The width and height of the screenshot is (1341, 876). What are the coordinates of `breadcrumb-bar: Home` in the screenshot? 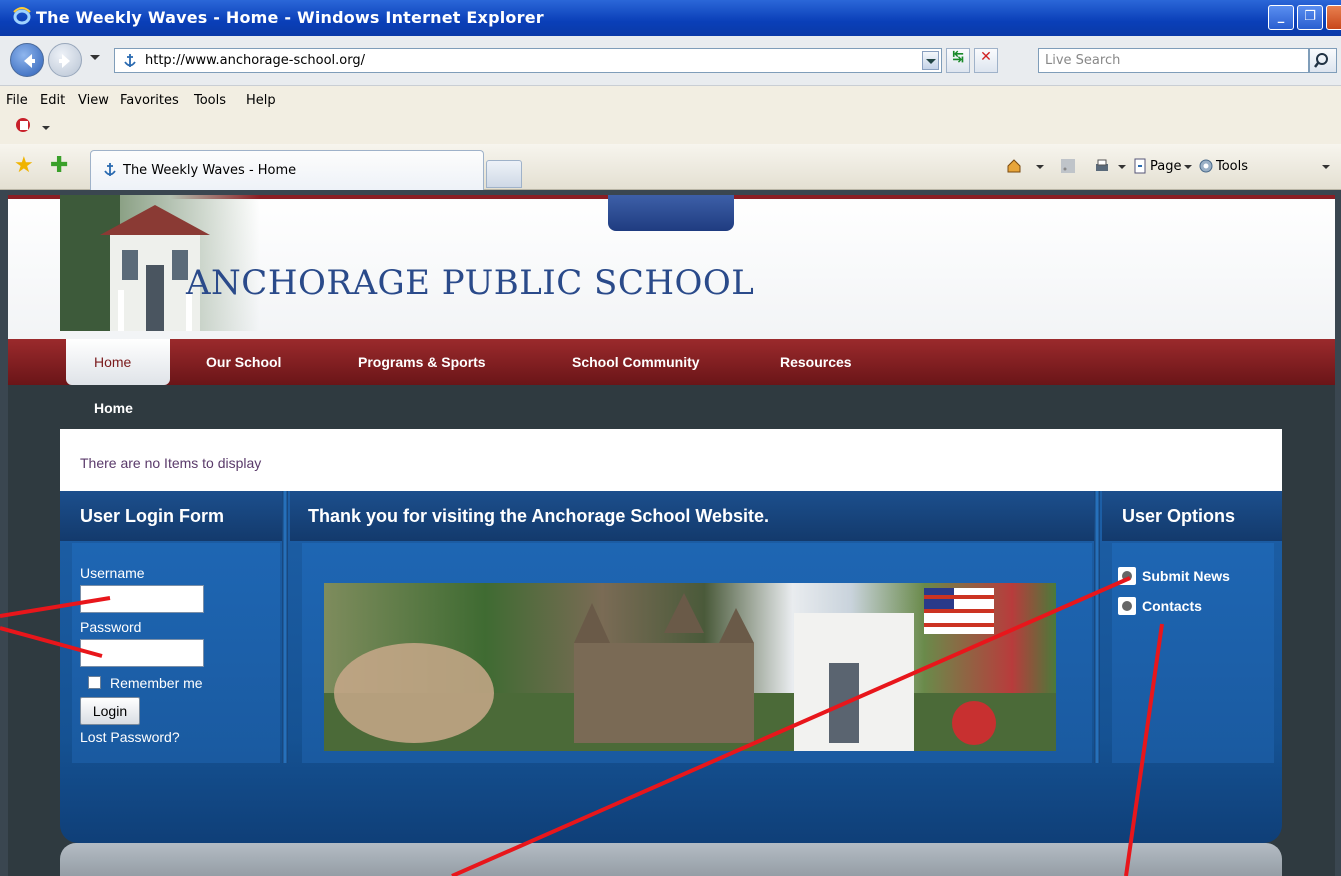 It's located at (671, 407).